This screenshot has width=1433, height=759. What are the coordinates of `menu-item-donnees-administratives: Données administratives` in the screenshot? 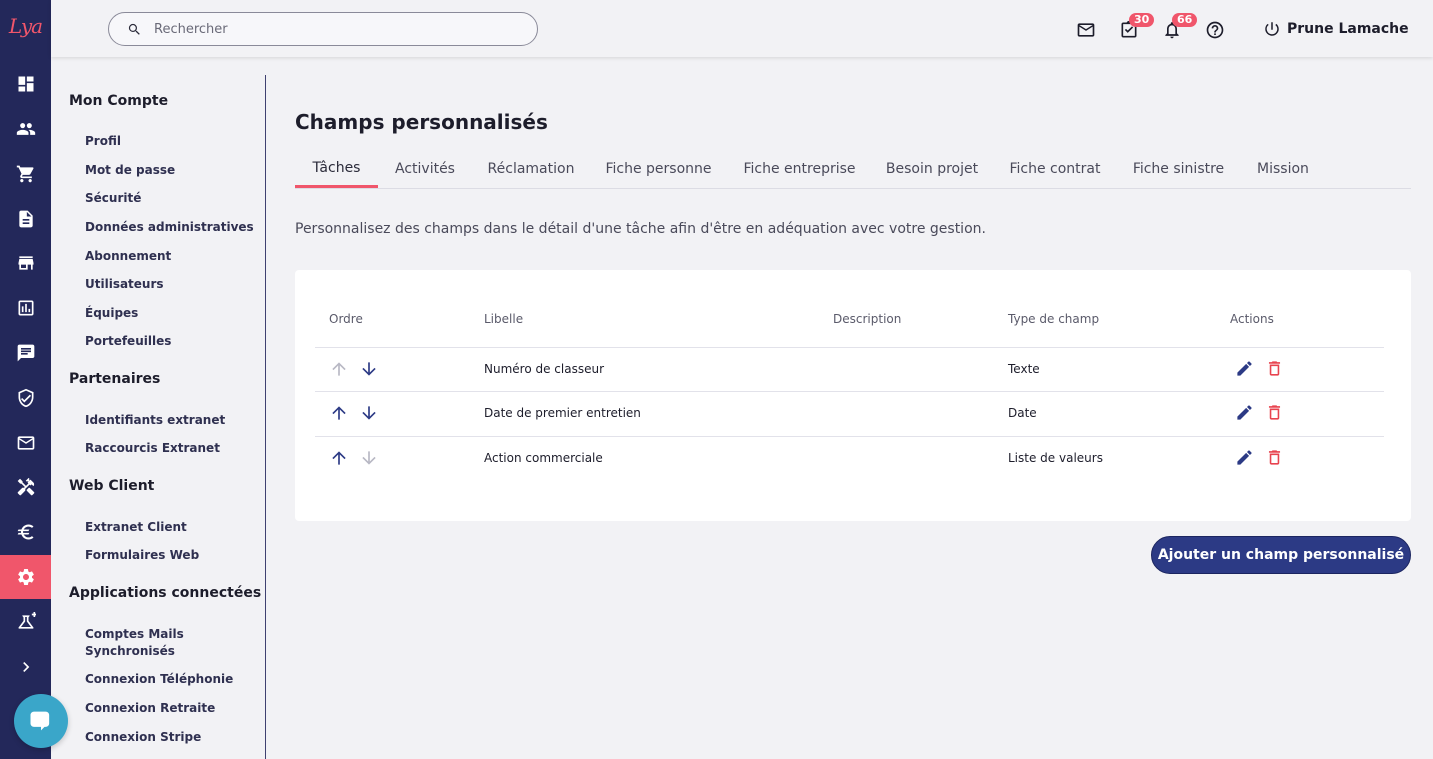 It's located at (172, 227).